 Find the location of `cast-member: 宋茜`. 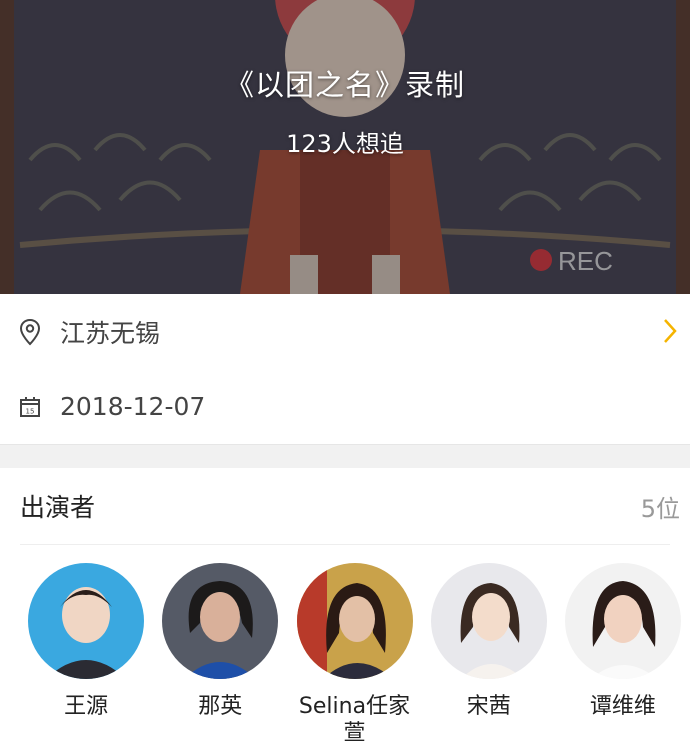

cast-member: 宋茜 is located at coordinates (489, 653).